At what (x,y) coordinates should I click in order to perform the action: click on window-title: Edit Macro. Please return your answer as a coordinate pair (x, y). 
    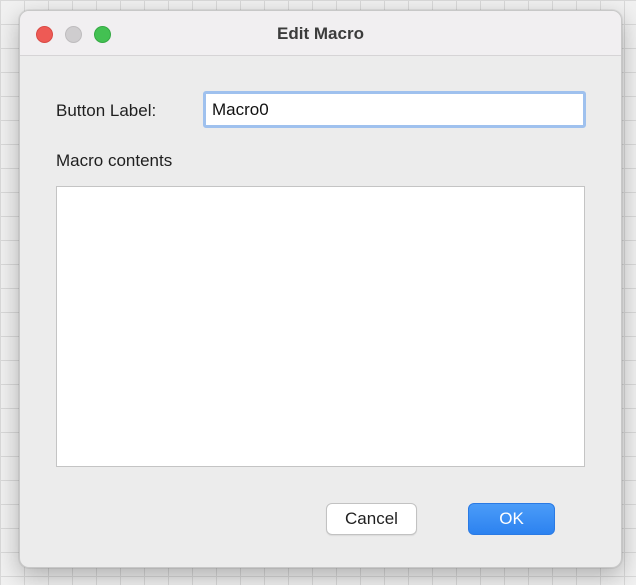
    Looking at the image, I should click on (320, 33).